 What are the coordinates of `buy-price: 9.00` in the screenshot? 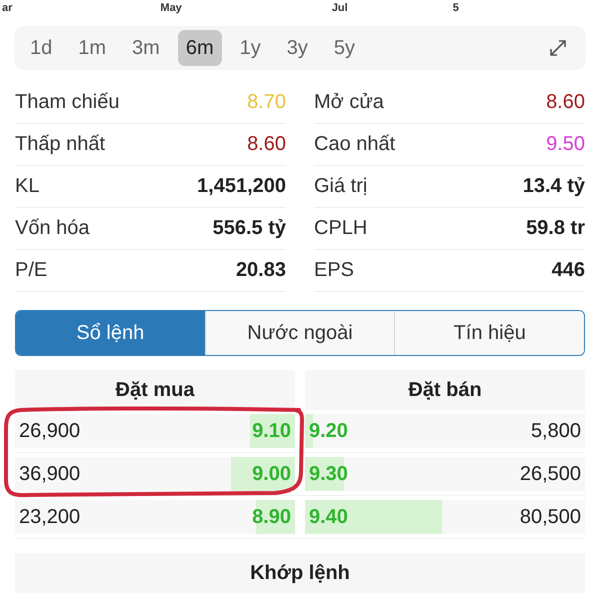 It's located at (271, 474).